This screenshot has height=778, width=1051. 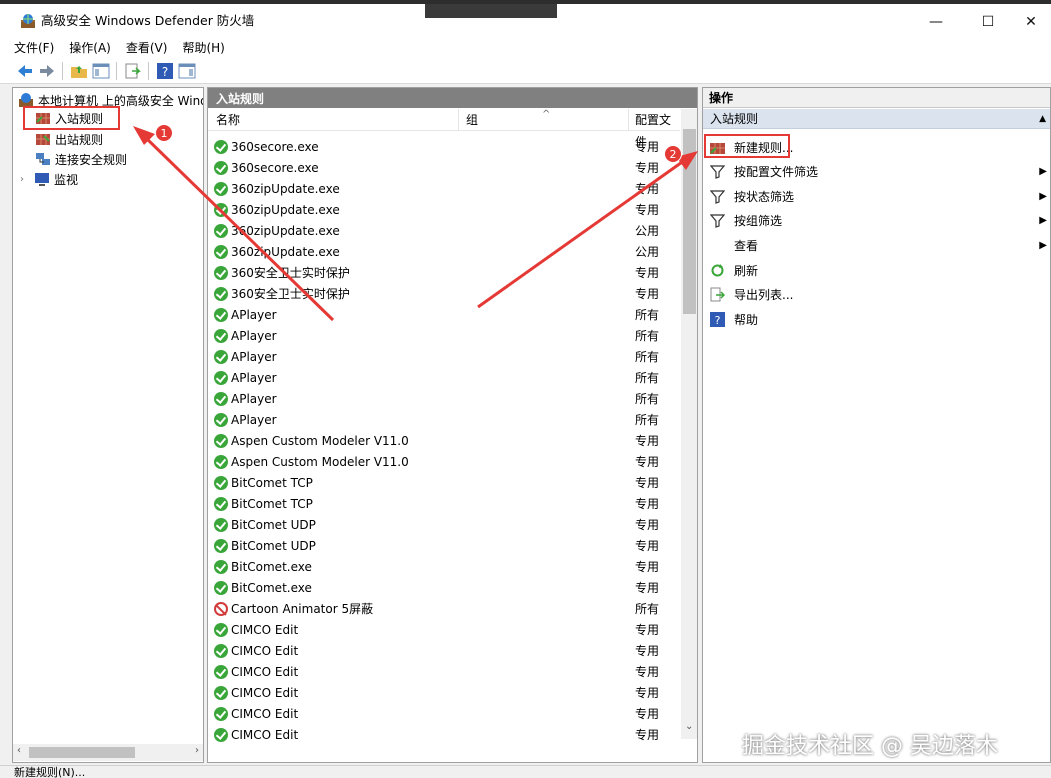 I want to click on forward-arrow-icon, so click(x=47, y=71).